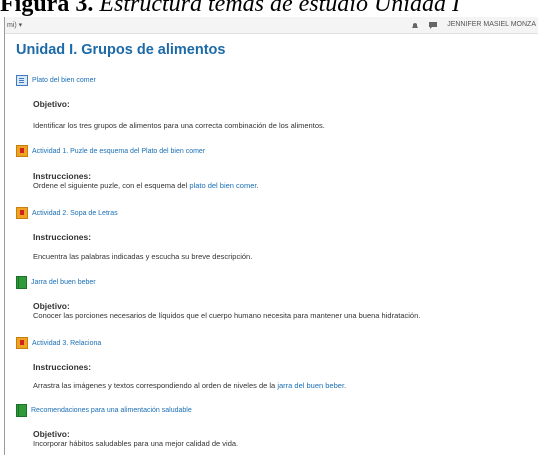 Image resolution: width=538 pixels, height=455 pixels. What do you see at coordinates (63, 282) in the screenshot?
I see `activity-label: Jarra del buen beber` at bounding box center [63, 282].